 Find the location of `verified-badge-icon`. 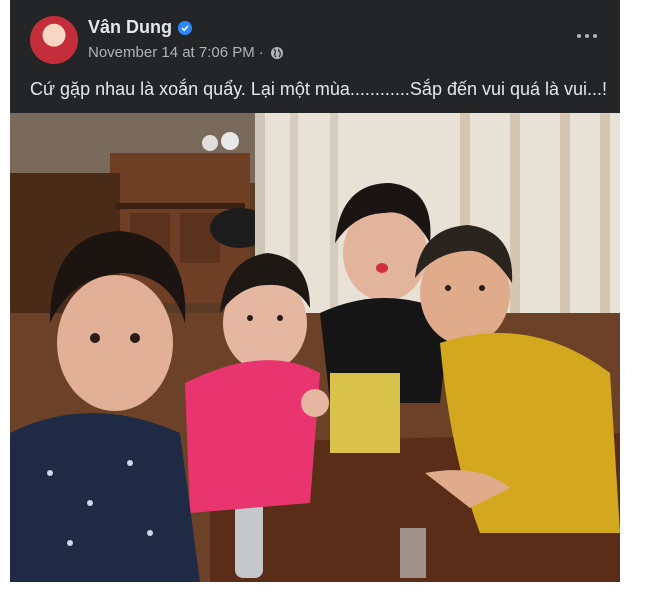

verified-badge-icon is located at coordinates (185, 27).